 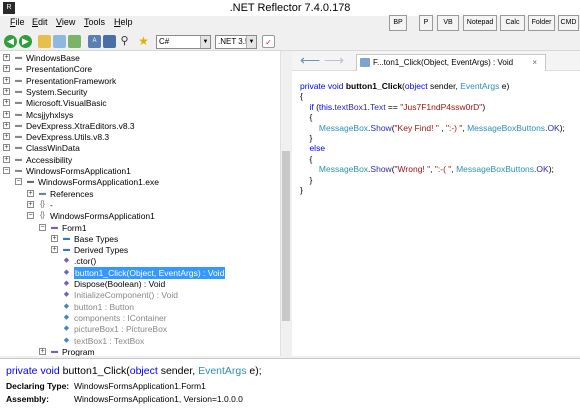 I want to click on tree-item-label: components : IContainer, so click(x=120, y=317).